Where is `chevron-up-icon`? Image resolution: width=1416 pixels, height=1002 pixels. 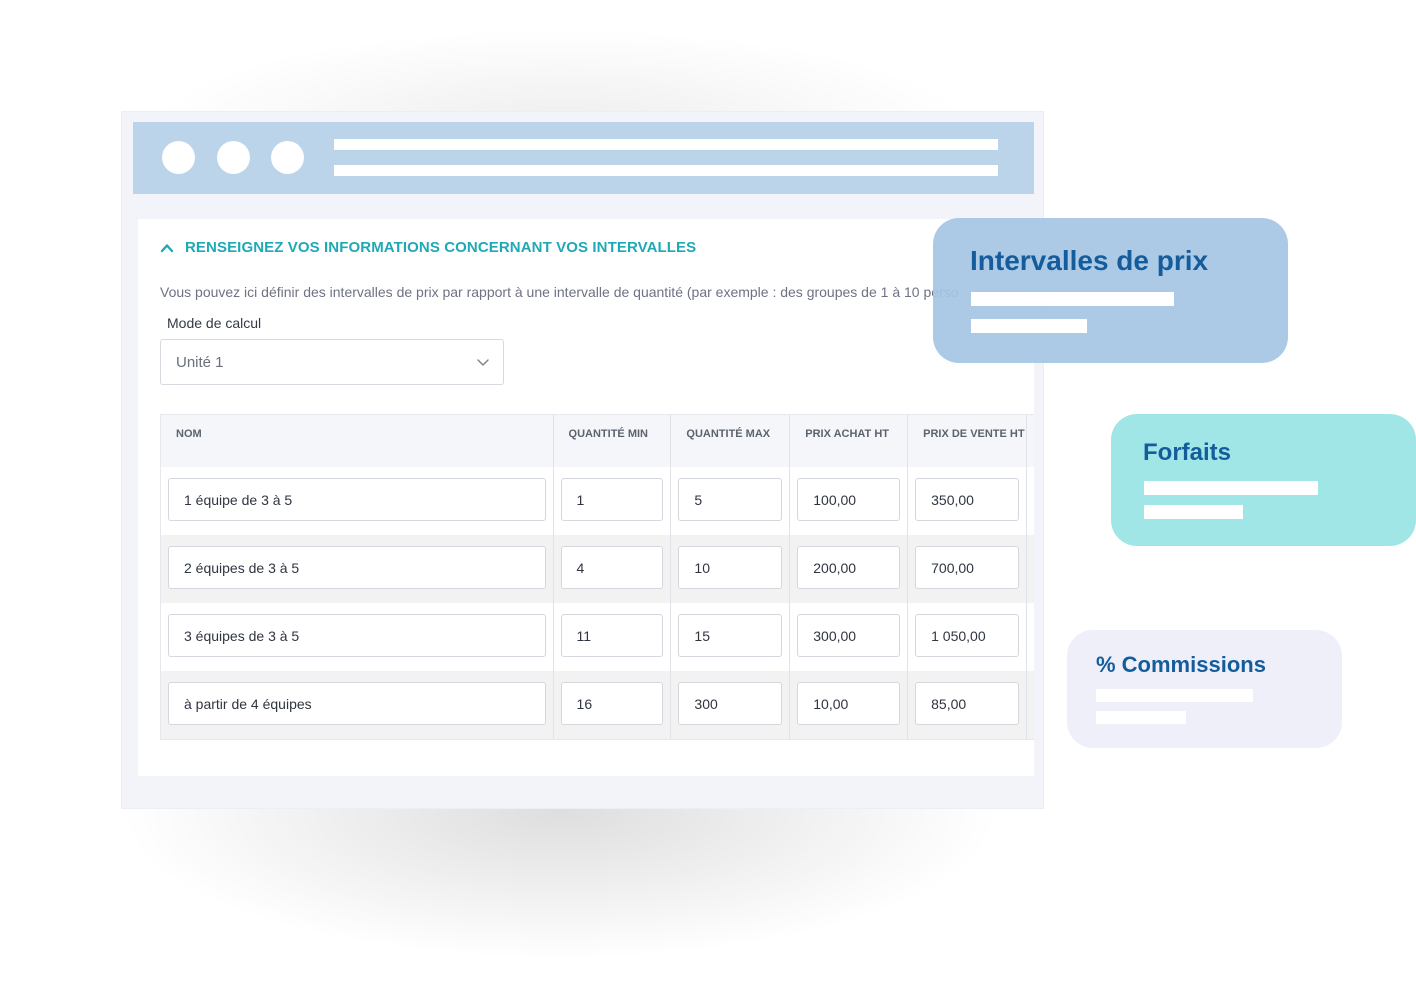
chevron-up-icon is located at coordinates (167, 248).